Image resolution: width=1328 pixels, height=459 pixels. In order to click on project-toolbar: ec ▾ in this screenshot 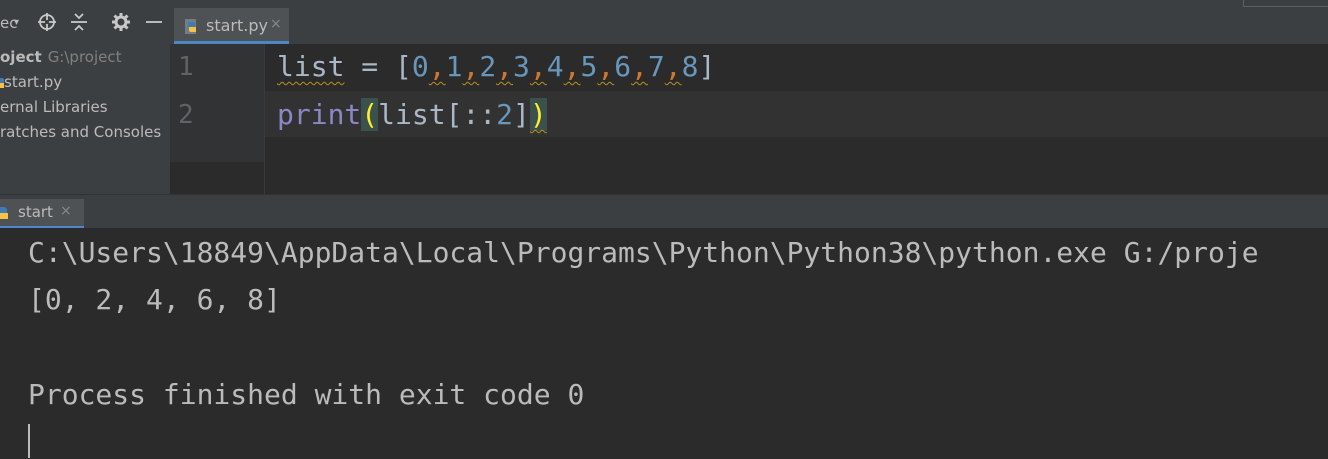, I will do `click(85, 22)`.